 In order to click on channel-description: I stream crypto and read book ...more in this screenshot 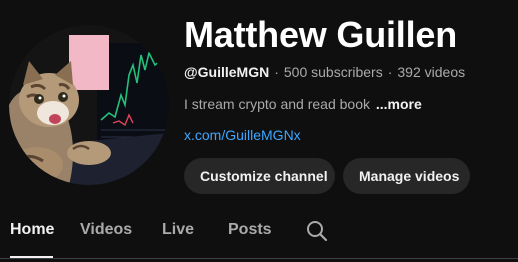, I will do `click(303, 104)`.